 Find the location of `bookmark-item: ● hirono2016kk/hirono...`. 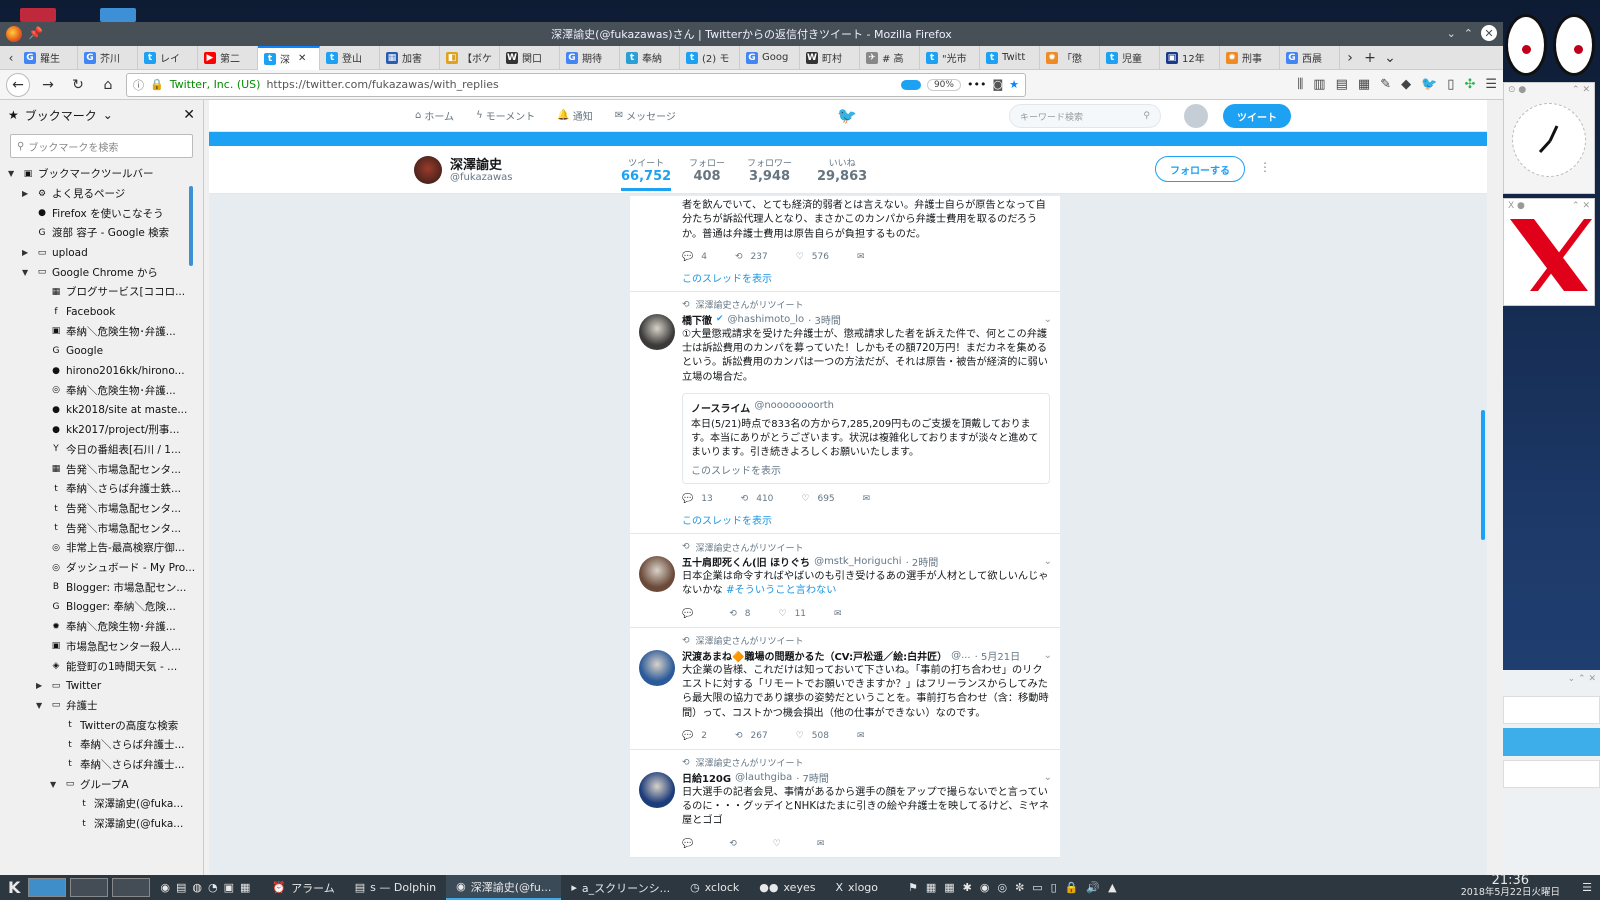

bookmark-item: ● hirono2016kk/hirono... is located at coordinates (101, 371).